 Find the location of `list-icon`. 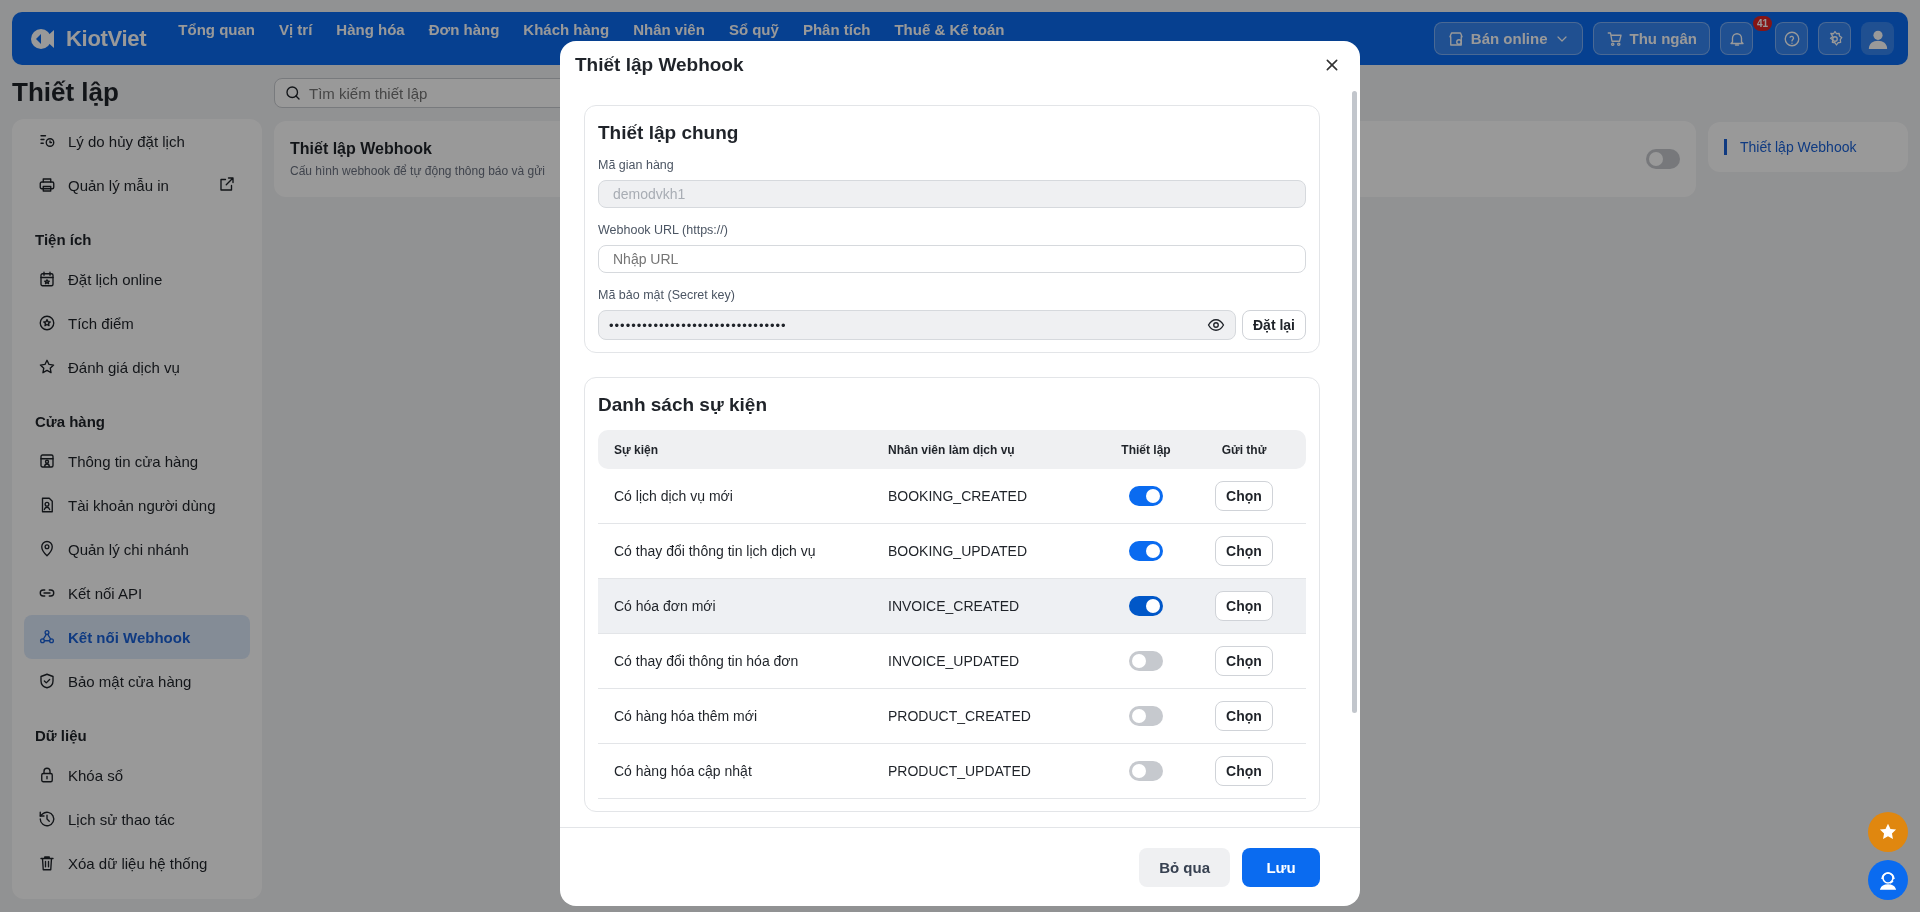

list-icon is located at coordinates (47, 141).